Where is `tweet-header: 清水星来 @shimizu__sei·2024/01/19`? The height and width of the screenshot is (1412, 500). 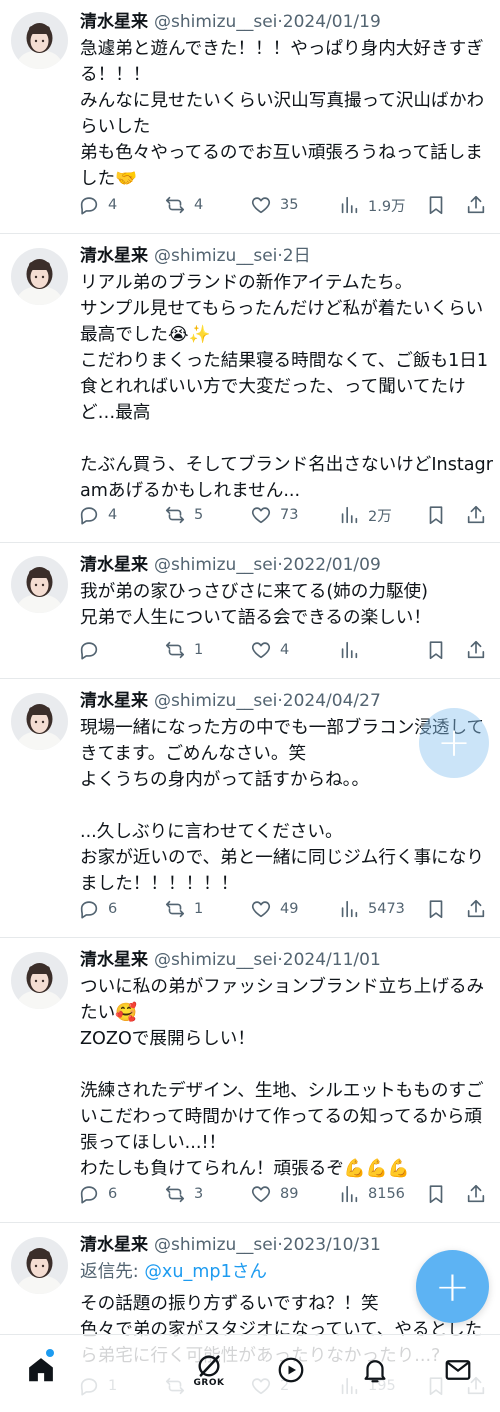 tweet-header: 清水星来 @shimizu__sei·2024/01/19 is located at coordinates (286, 22).